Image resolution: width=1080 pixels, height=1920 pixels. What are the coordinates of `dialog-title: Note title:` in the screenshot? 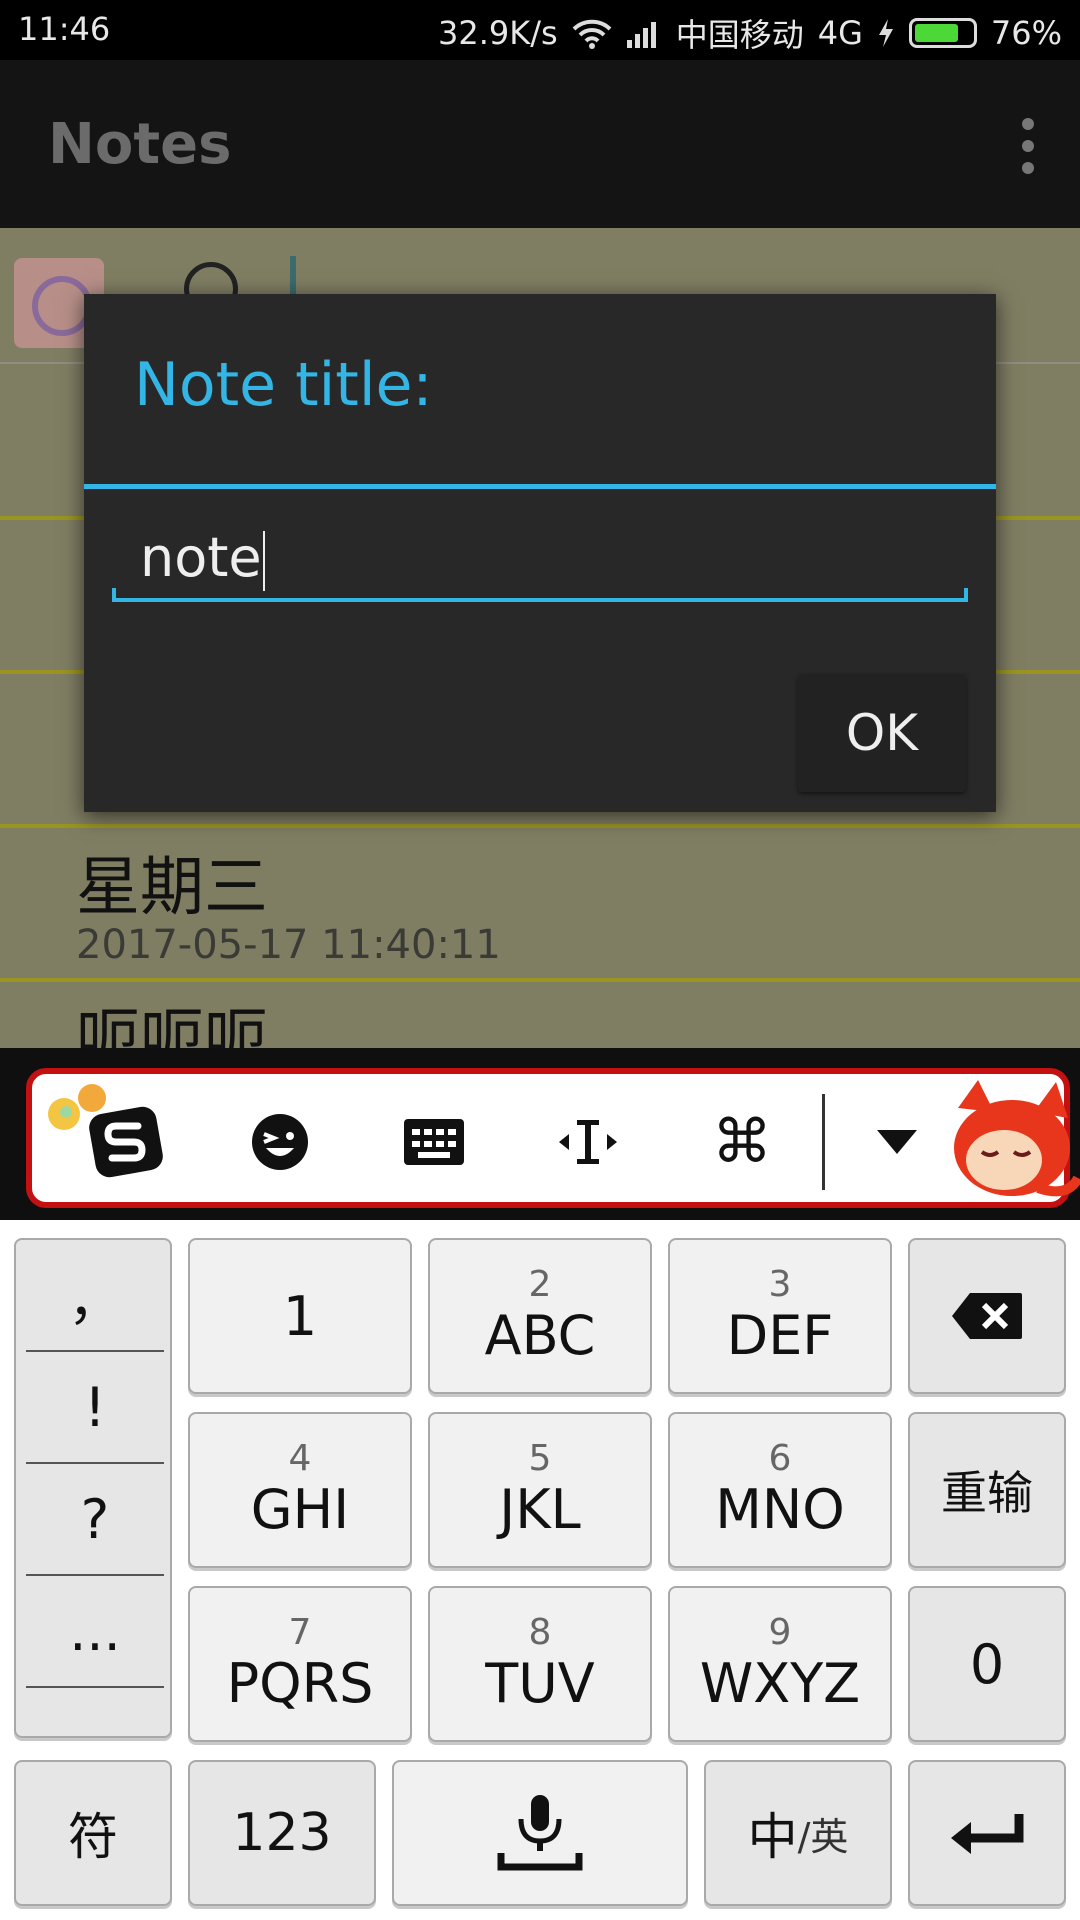 It's located at (283, 385).